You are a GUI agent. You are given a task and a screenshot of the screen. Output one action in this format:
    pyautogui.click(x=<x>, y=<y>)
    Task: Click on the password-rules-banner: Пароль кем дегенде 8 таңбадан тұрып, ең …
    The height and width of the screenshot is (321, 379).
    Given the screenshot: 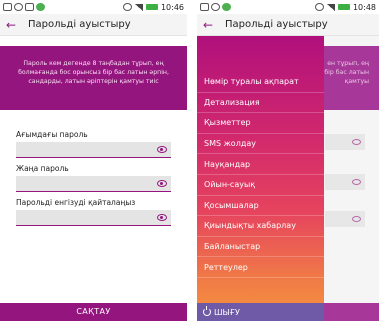 What is the action you would take?
    pyautogui.click(x=93, y=78)
    